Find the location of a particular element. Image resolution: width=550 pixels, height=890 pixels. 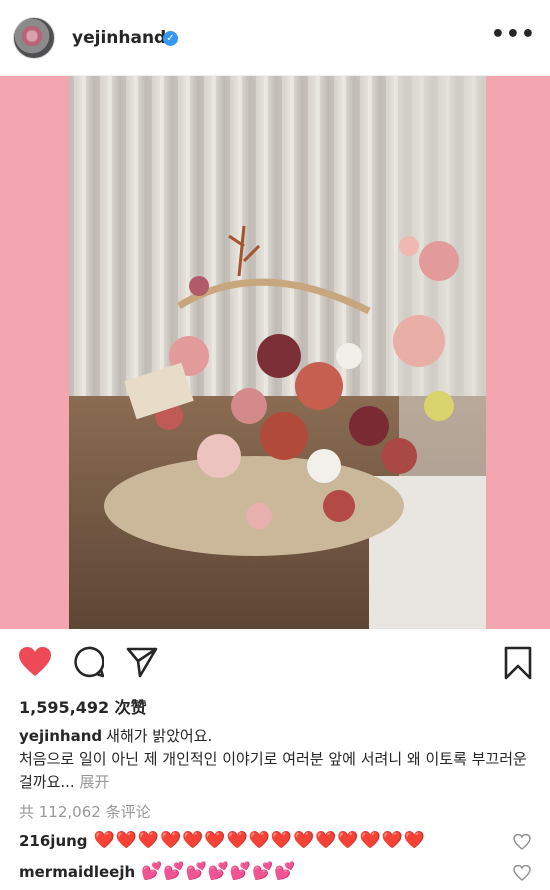

bookmark-icon is located at coordinates (518, 665).